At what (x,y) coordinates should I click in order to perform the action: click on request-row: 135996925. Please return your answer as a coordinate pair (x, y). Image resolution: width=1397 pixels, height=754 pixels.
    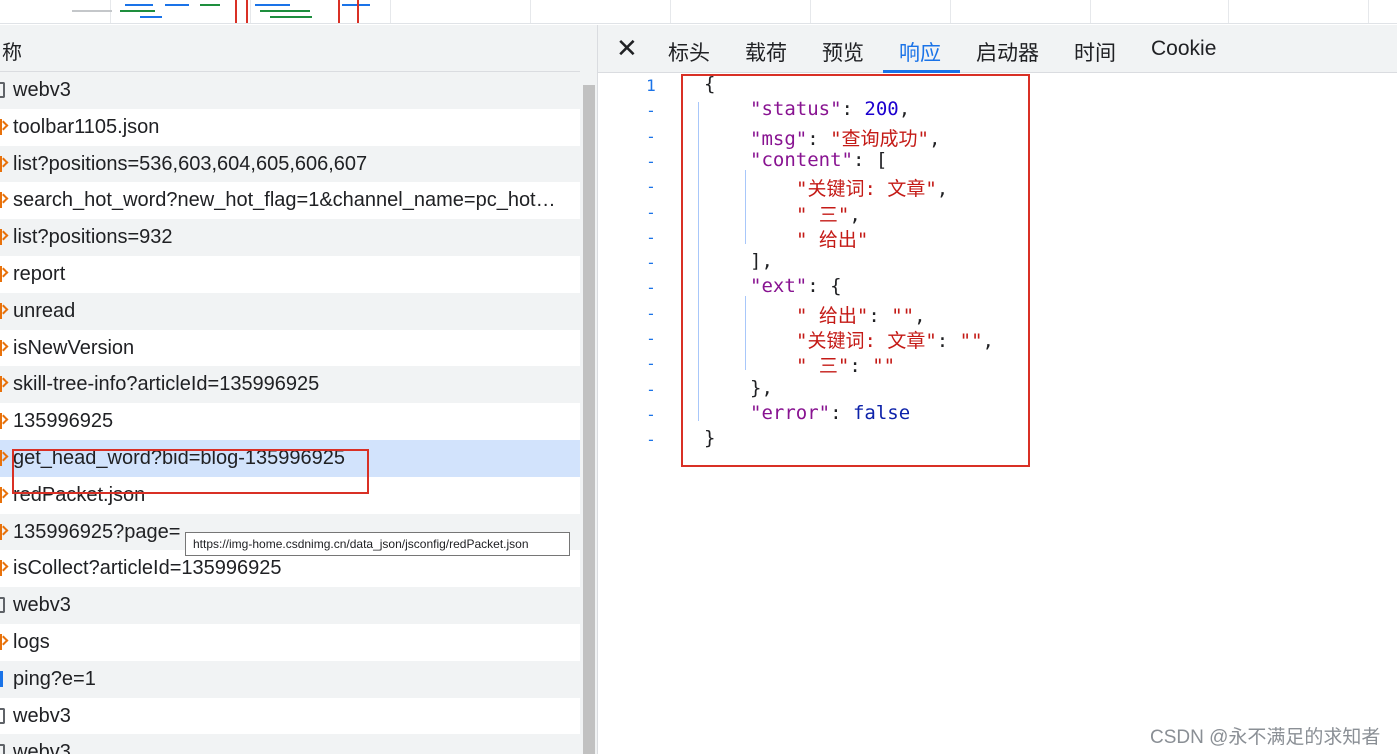
    Looking at the image, I should click on (290, 421).